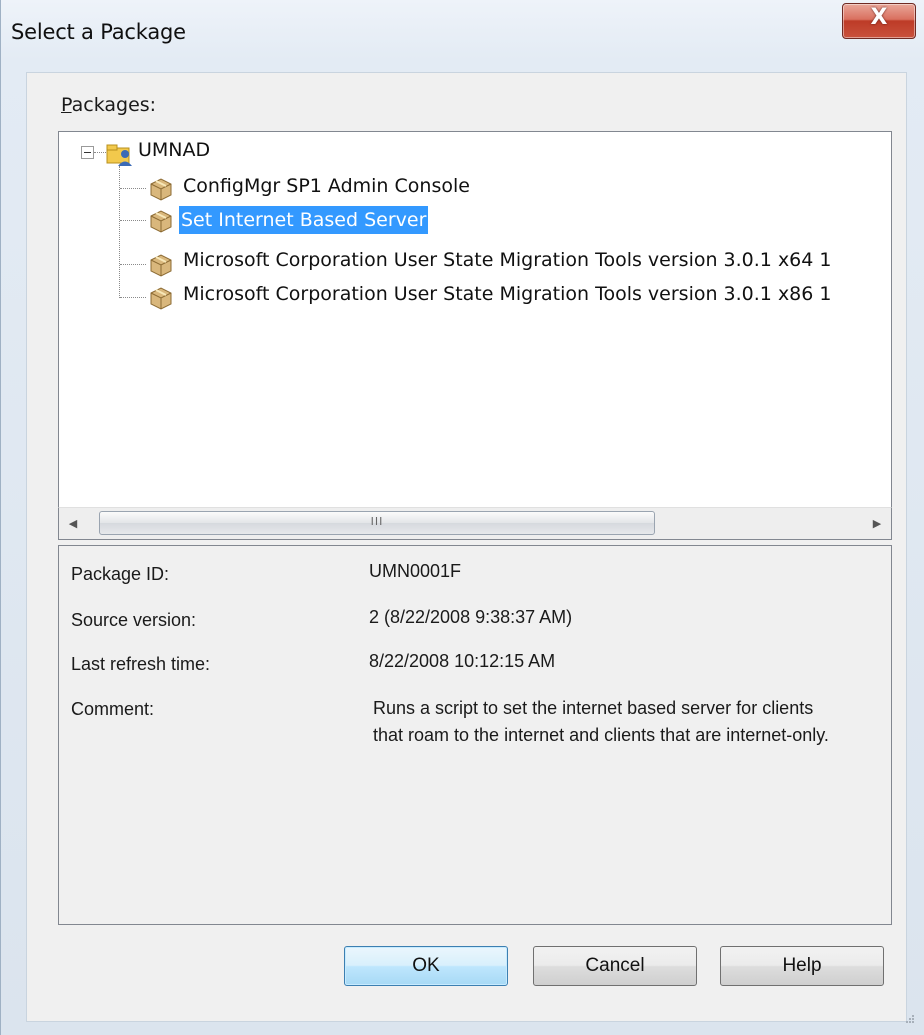 This screenshot has height=1035, width=924. I want to click on comment-label: Comment:, so click(113, 709).